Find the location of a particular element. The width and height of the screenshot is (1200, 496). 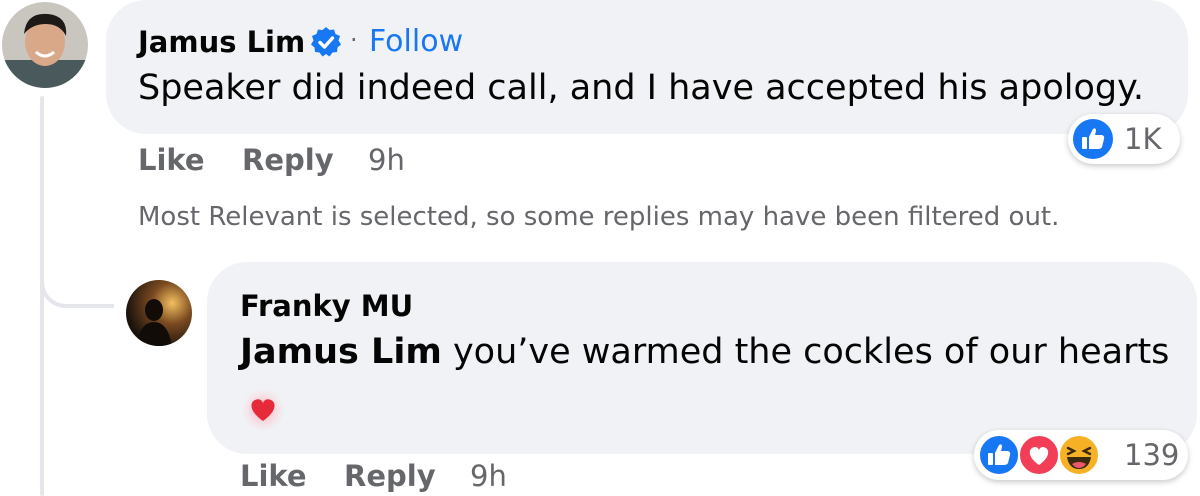

reaction-summary: 139 is located at coordinates (1081, 455).